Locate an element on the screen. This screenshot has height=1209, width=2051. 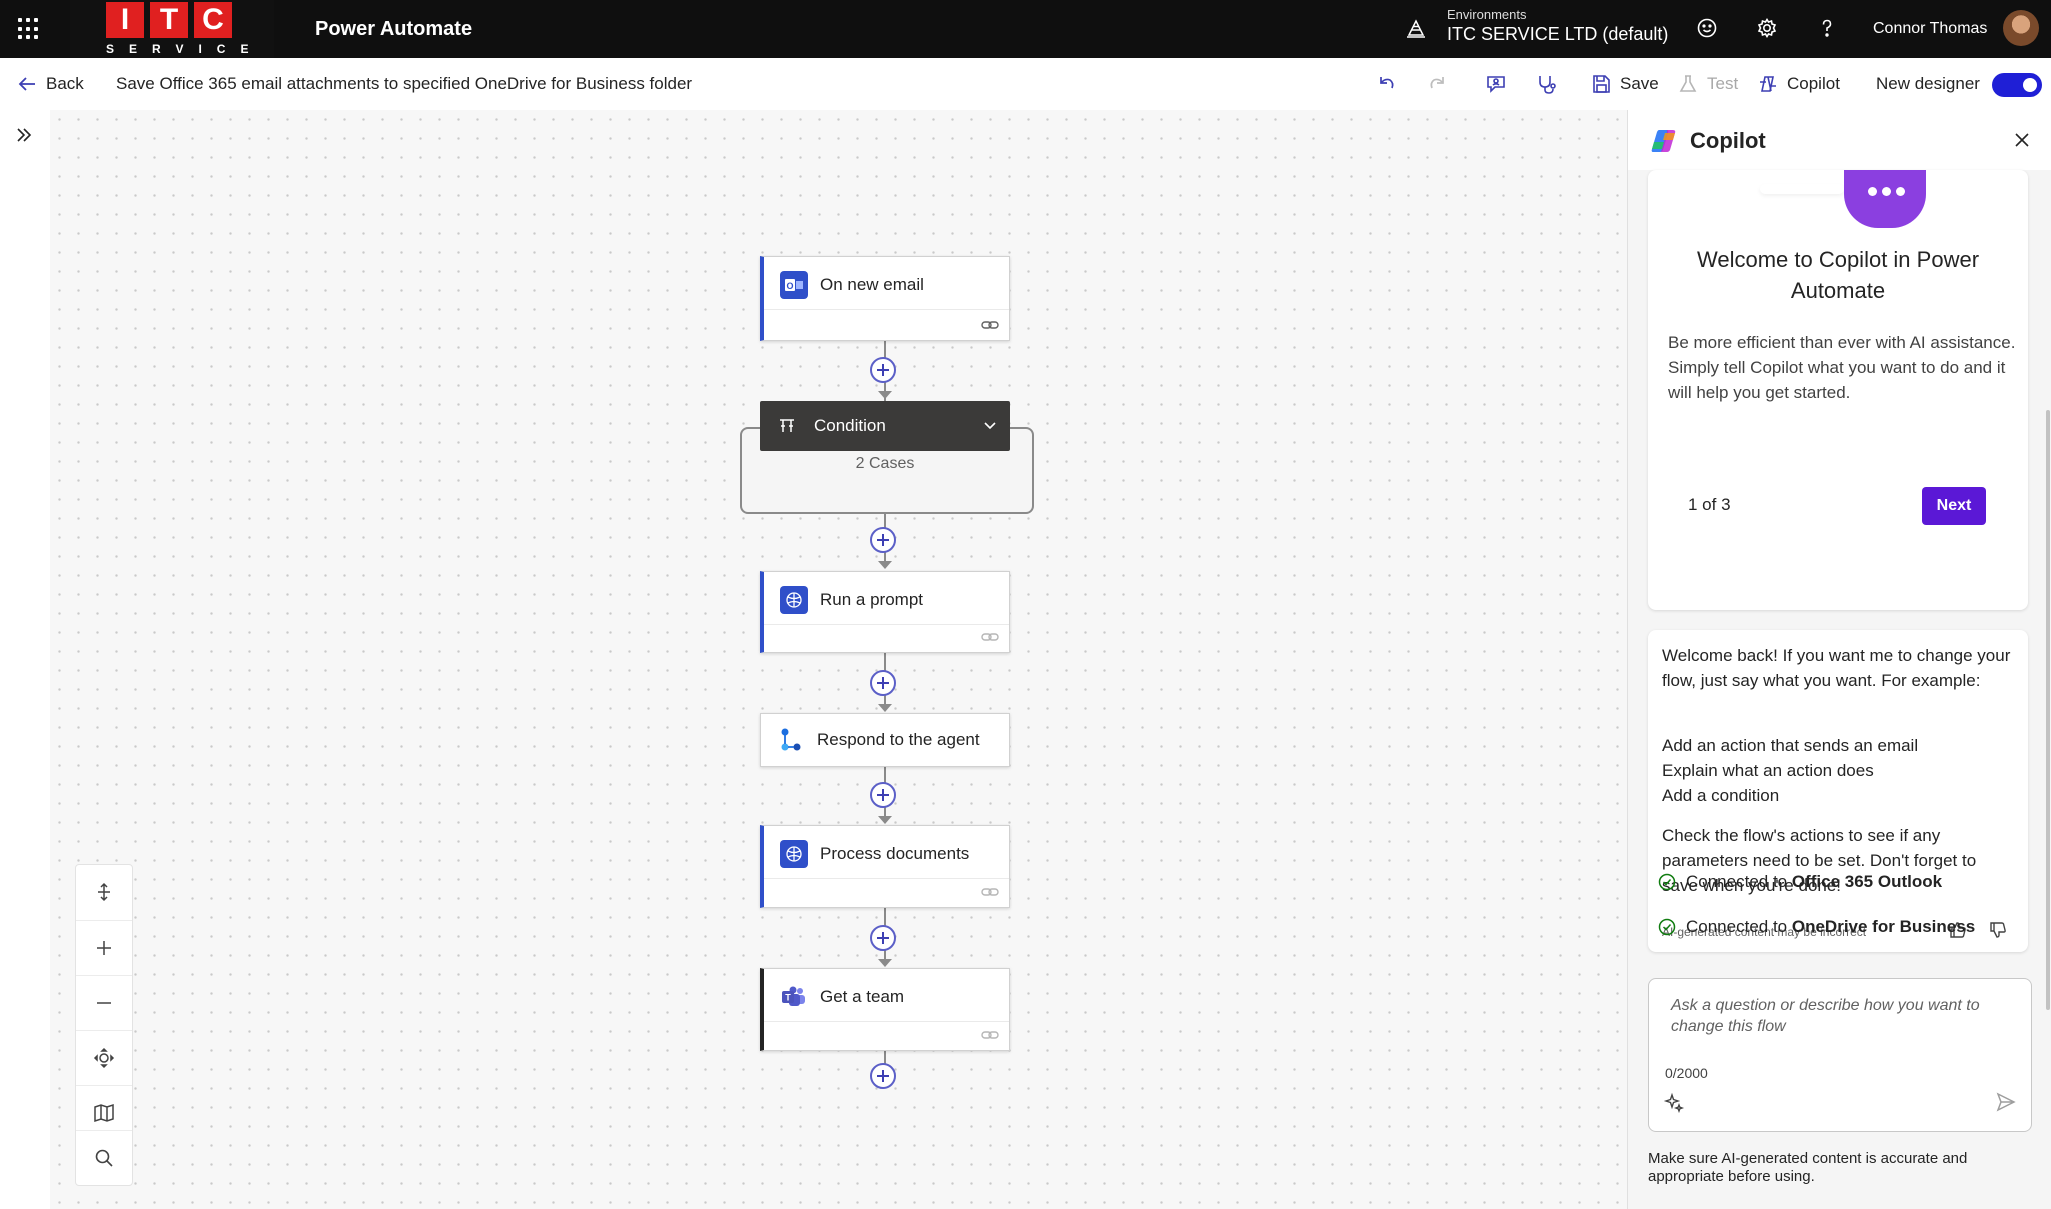
sparkle-icon is located at coordinates (1674, 1102).